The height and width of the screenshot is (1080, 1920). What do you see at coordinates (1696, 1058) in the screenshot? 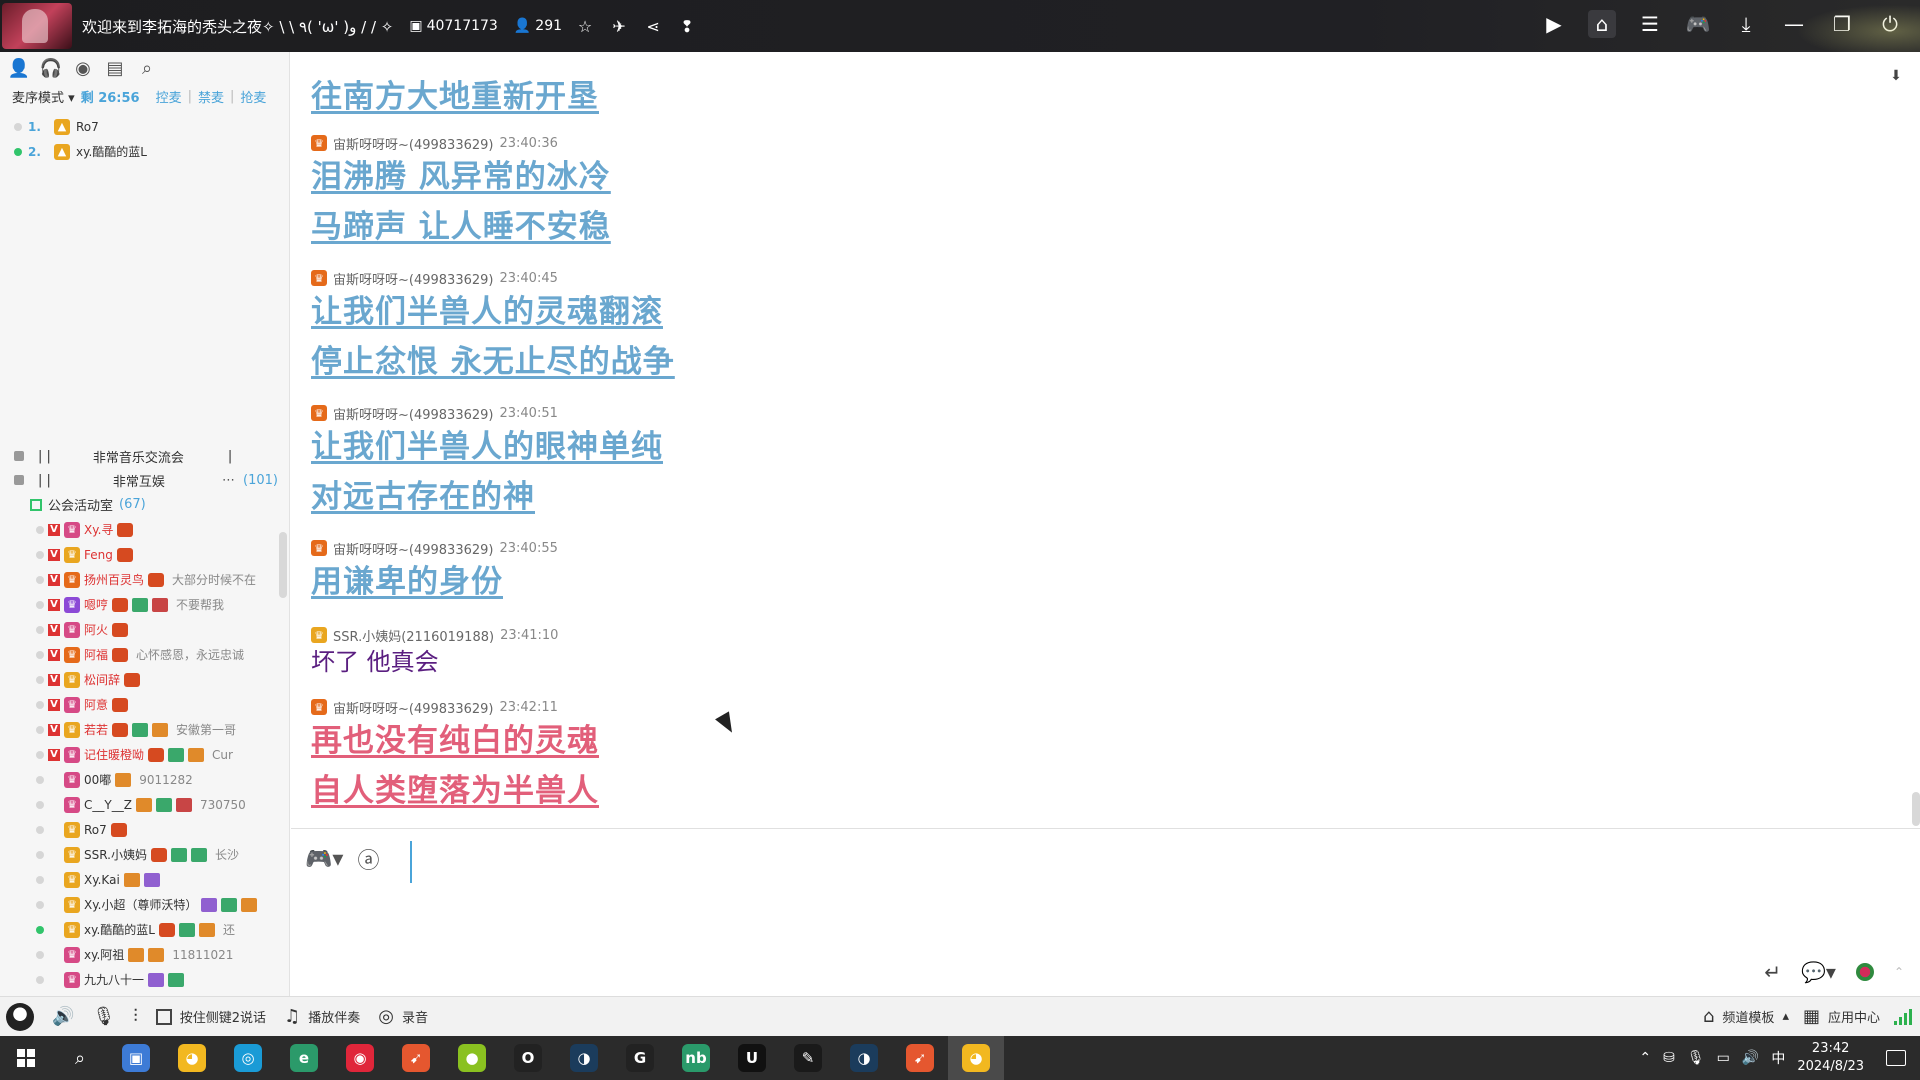
I see `mic-tray-icon: 🎙` at bounding box center [1696, 1058].